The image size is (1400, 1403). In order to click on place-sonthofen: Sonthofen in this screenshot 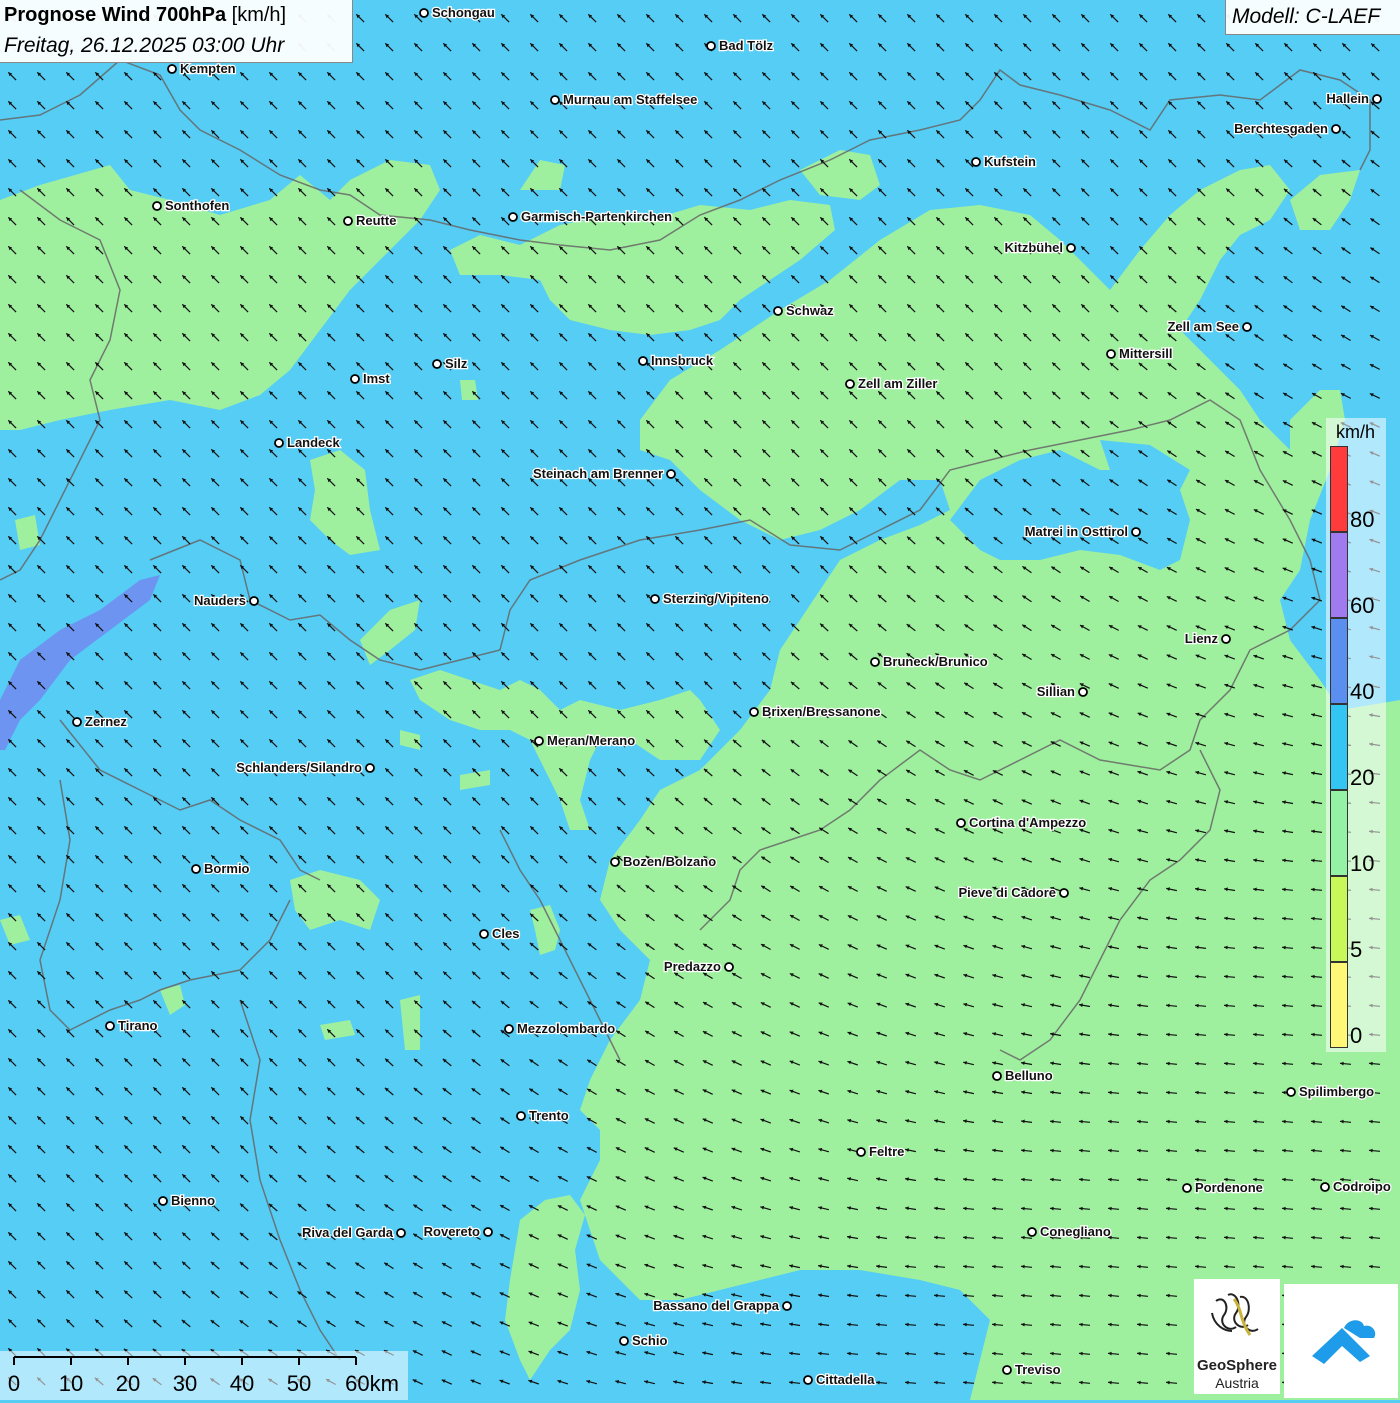, I will do `click(191, 205)`.